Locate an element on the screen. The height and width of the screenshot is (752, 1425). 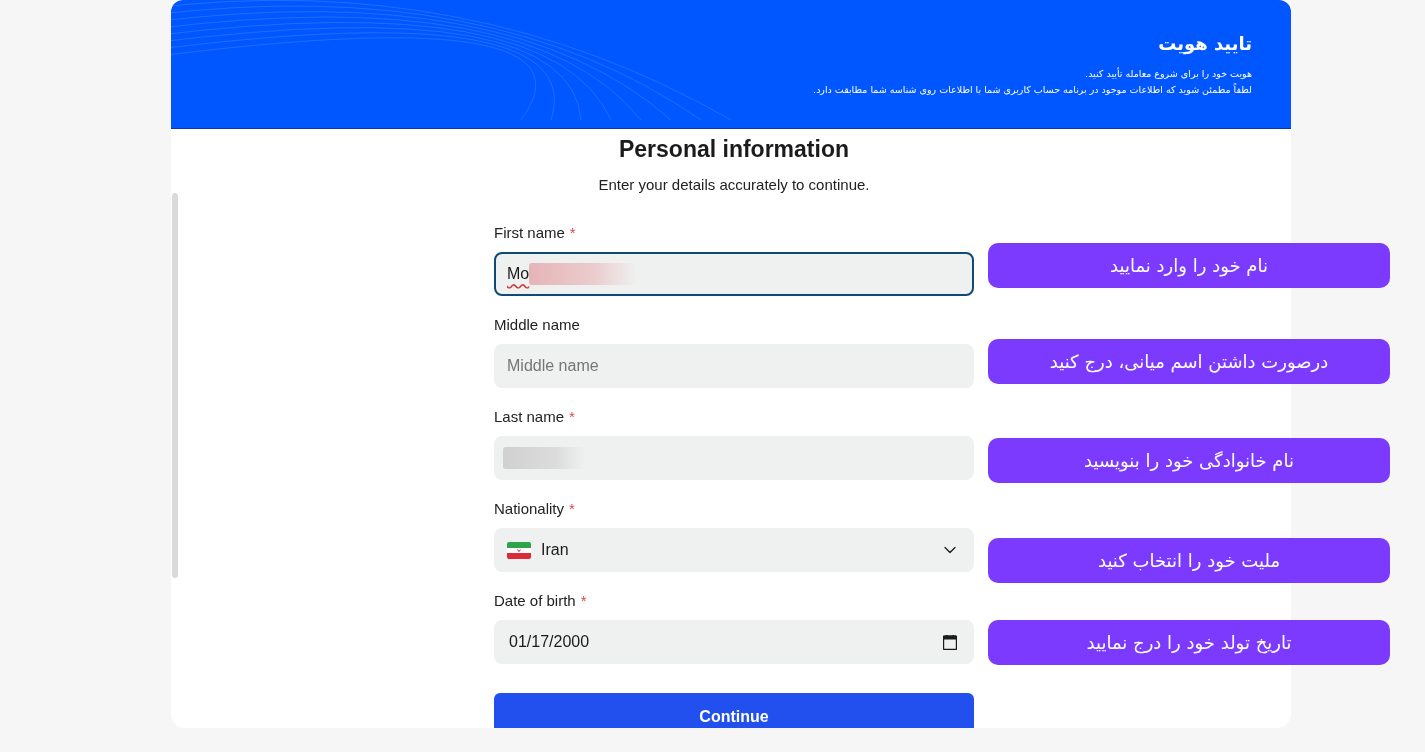
header-title: تایید هویت is located at coordinates (1205, 44).